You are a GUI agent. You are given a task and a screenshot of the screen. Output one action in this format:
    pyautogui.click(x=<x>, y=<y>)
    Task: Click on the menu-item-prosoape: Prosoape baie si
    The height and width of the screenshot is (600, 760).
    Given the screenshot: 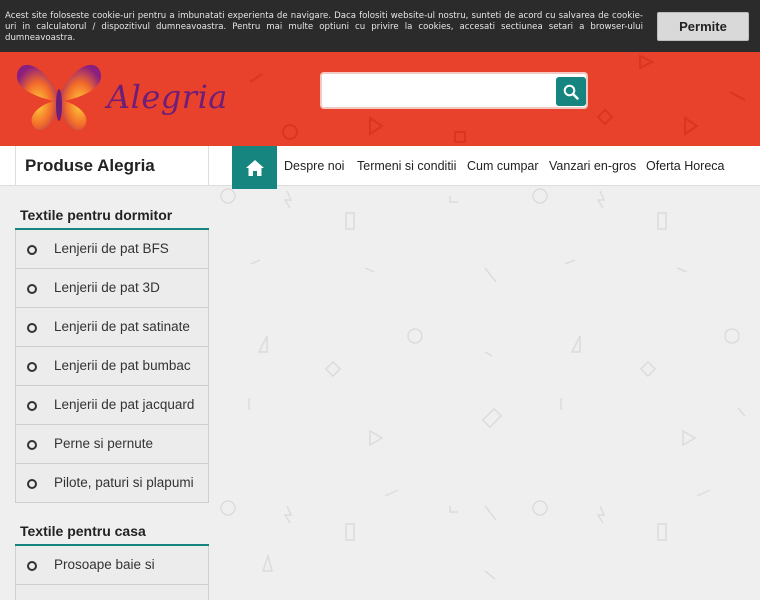 What is the action you would take?
    pyautogui.click(x=112, y=565)
    